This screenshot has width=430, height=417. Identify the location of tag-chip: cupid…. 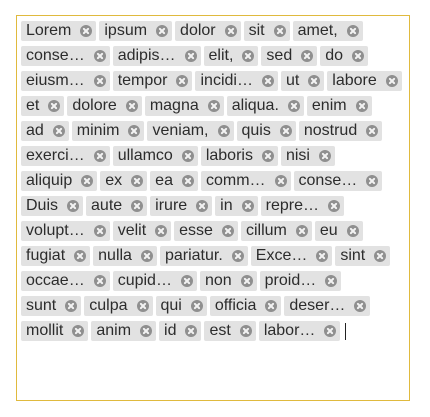
(154, 281).